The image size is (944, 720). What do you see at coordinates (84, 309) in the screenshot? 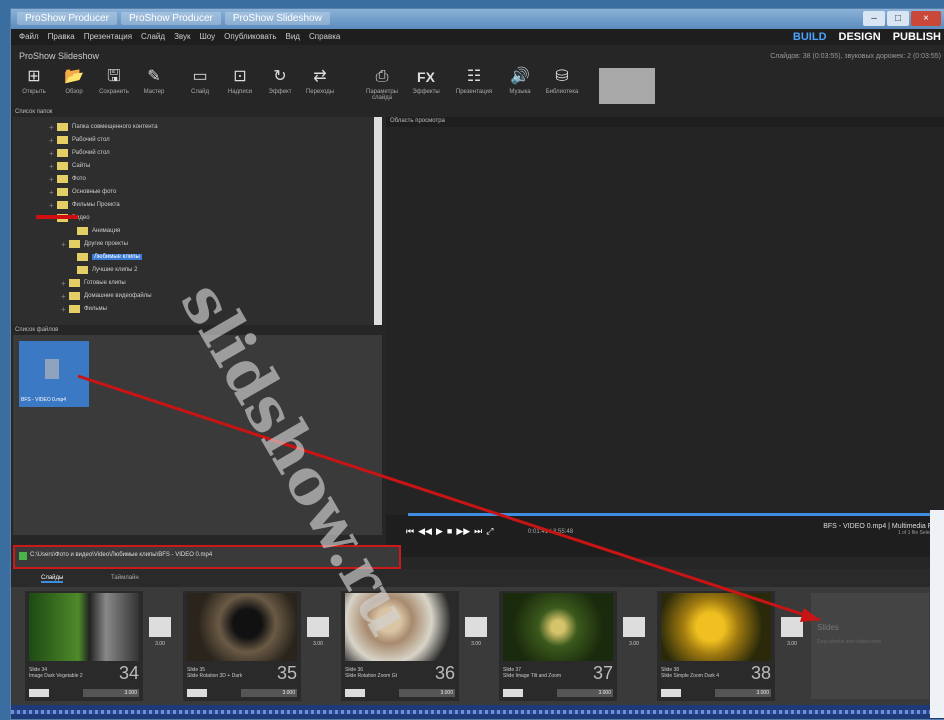
I see `folder-item: + Фильмы` at bounding box center [84, 309].